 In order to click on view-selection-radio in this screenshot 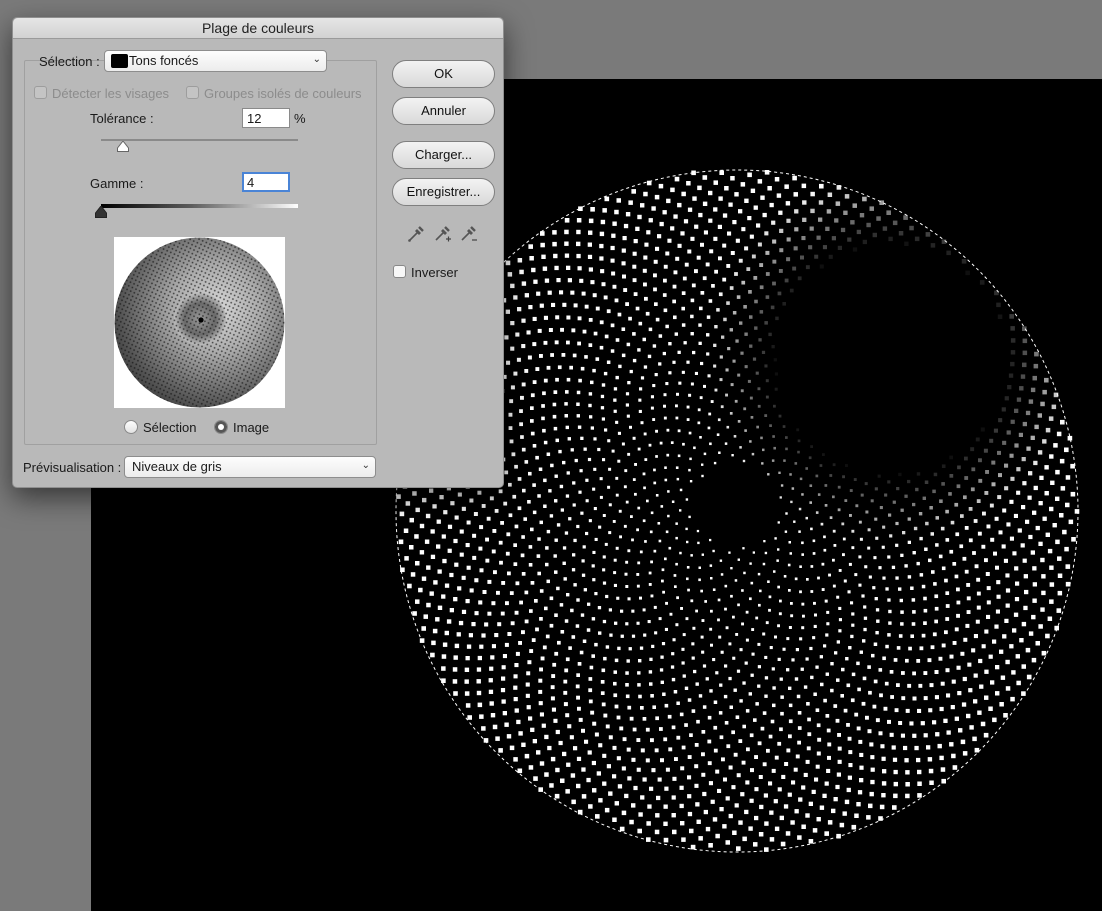, I will do `click(131, 427)`.